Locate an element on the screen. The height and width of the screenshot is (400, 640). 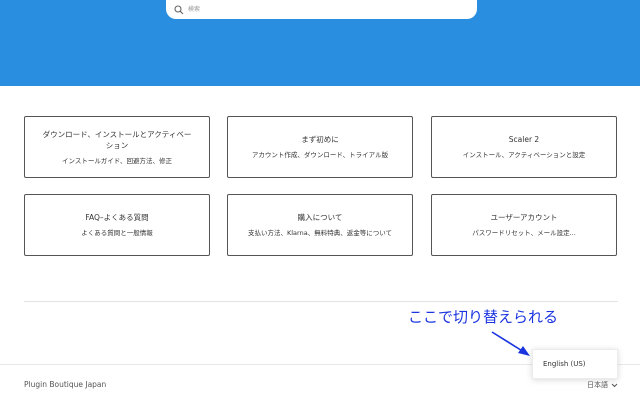
card-title: まず初めに is located at coordinates (320, 139).